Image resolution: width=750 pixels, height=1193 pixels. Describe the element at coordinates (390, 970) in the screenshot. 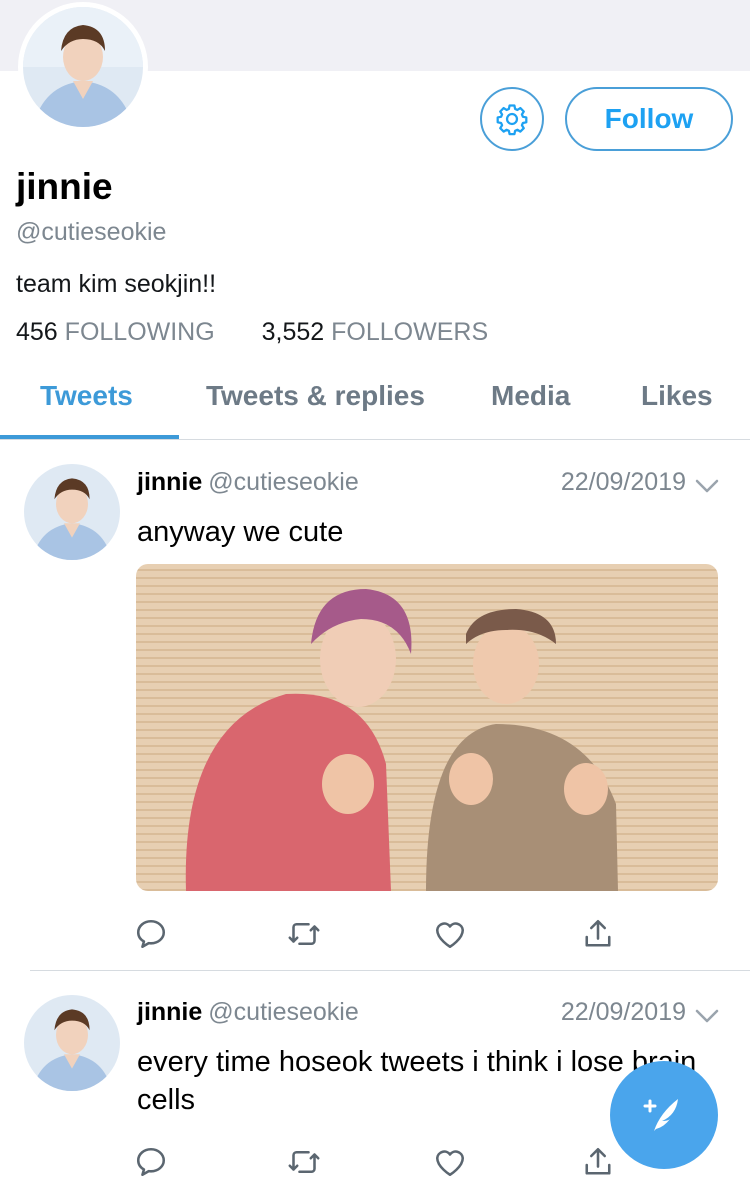

I see `tweet-divider` at that location.